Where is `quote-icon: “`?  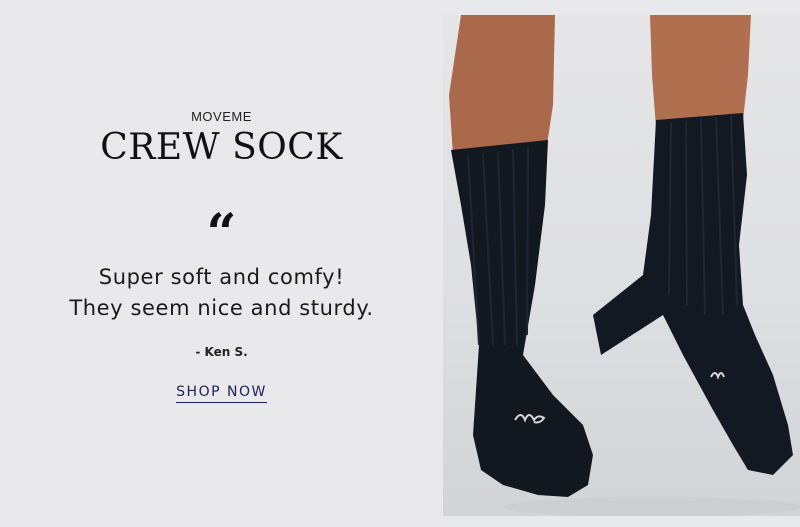
quote-icon: “ is located at coordinates (221, 233).